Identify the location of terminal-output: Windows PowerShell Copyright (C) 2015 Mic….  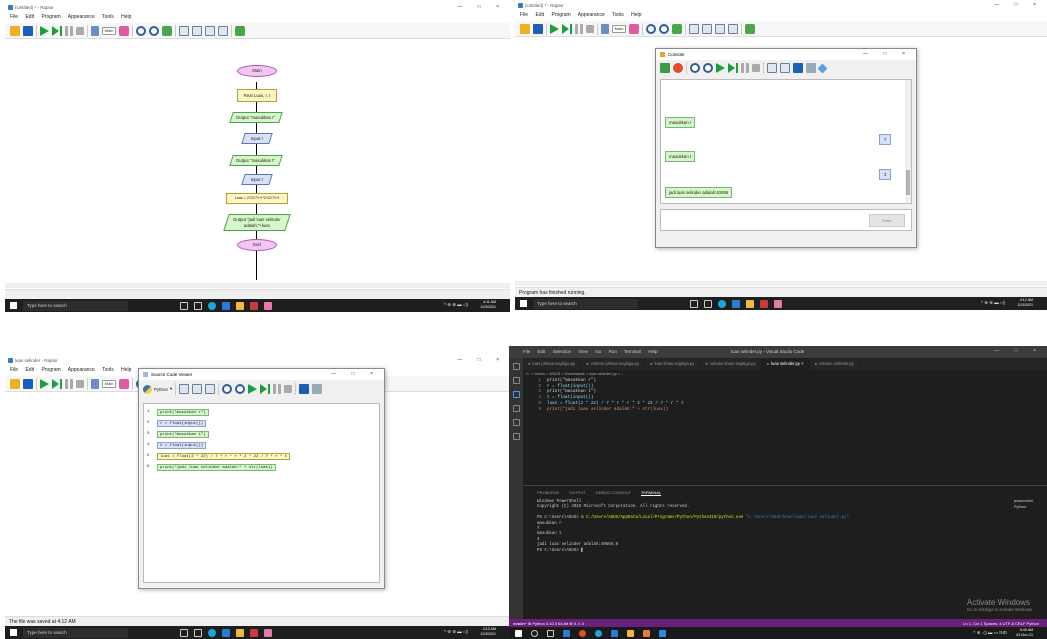
(693, 527).